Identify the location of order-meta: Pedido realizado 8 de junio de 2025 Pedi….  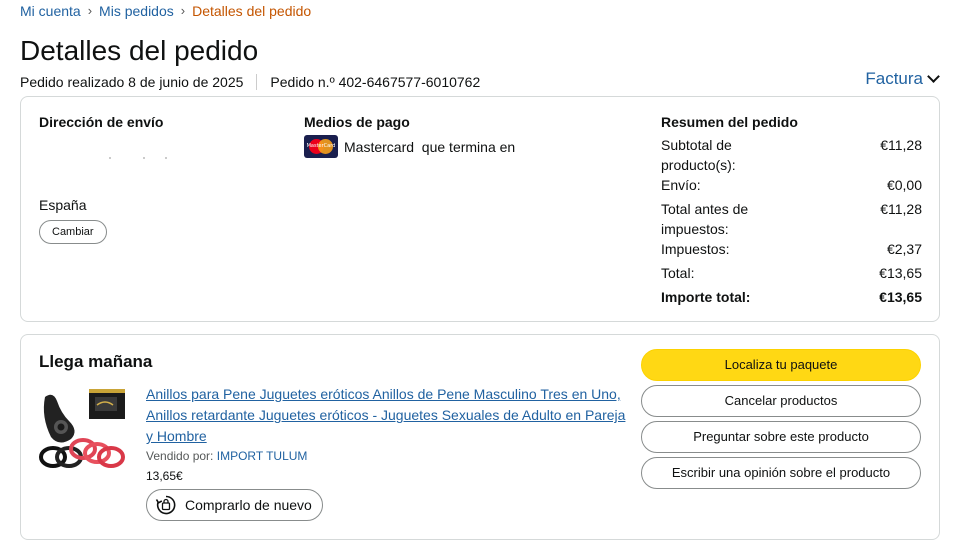
(250, 82).